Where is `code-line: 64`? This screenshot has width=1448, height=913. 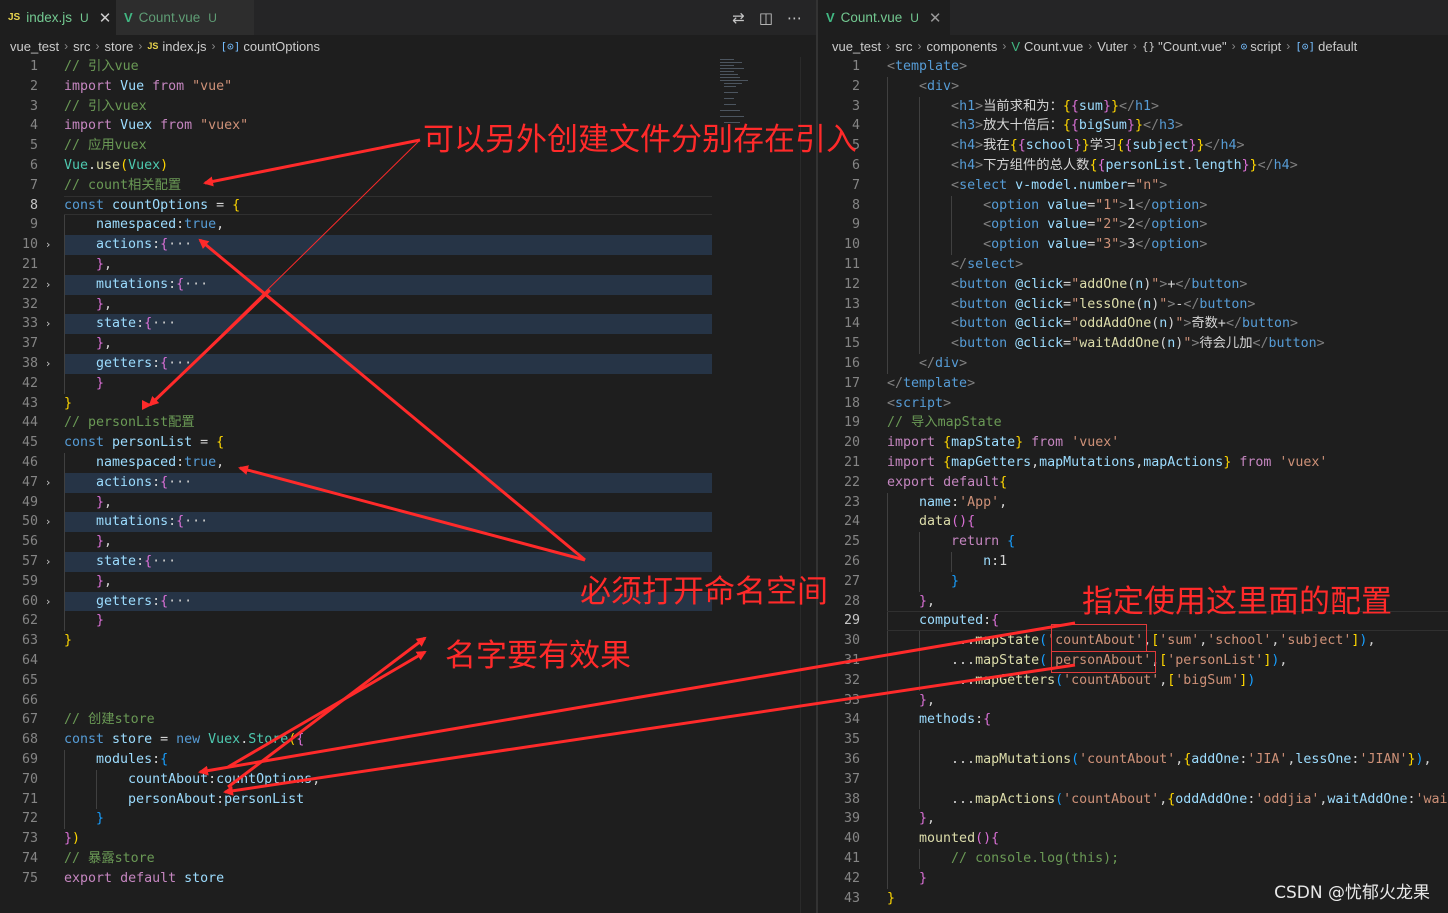 code-line: 64 is located at coordinates (29, 660).